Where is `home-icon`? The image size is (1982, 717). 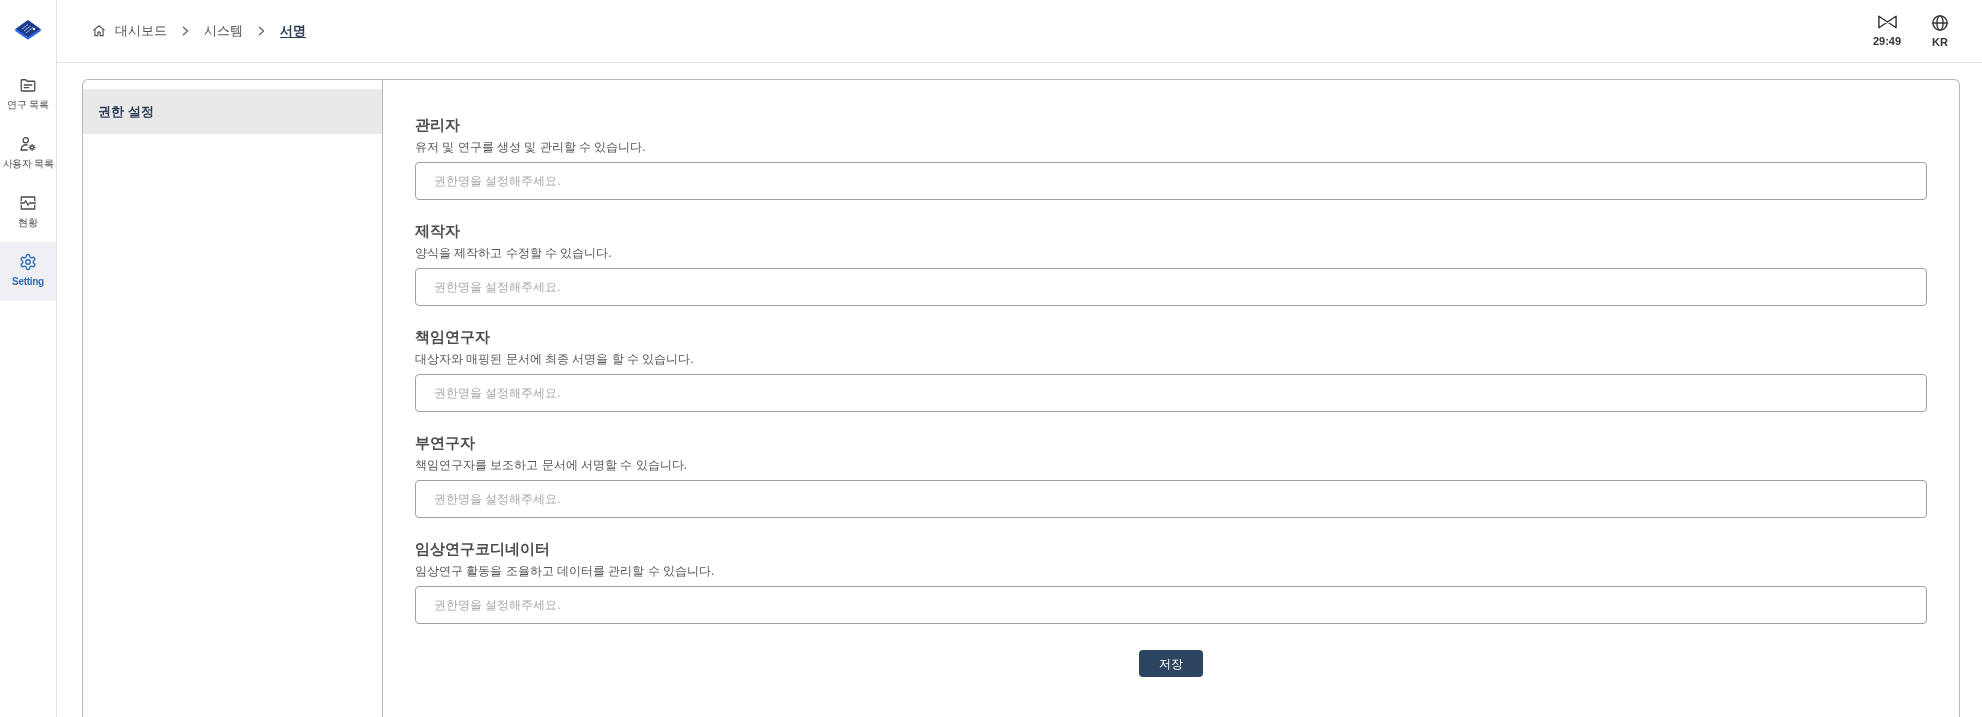
home-icon is located at coordinates (99, 31).